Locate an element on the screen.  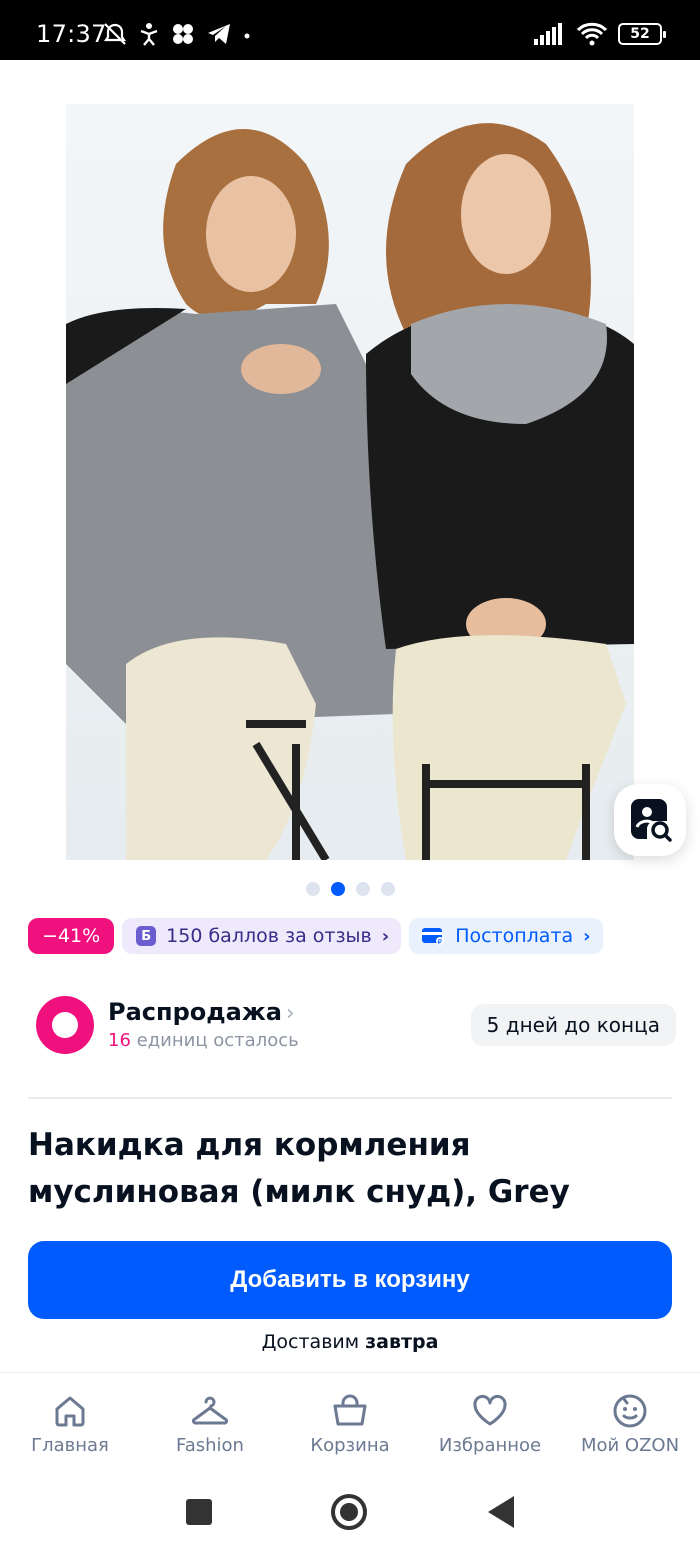
sale-deadline-badge: 5 дней до конца is located at coordinates (573, 1025).